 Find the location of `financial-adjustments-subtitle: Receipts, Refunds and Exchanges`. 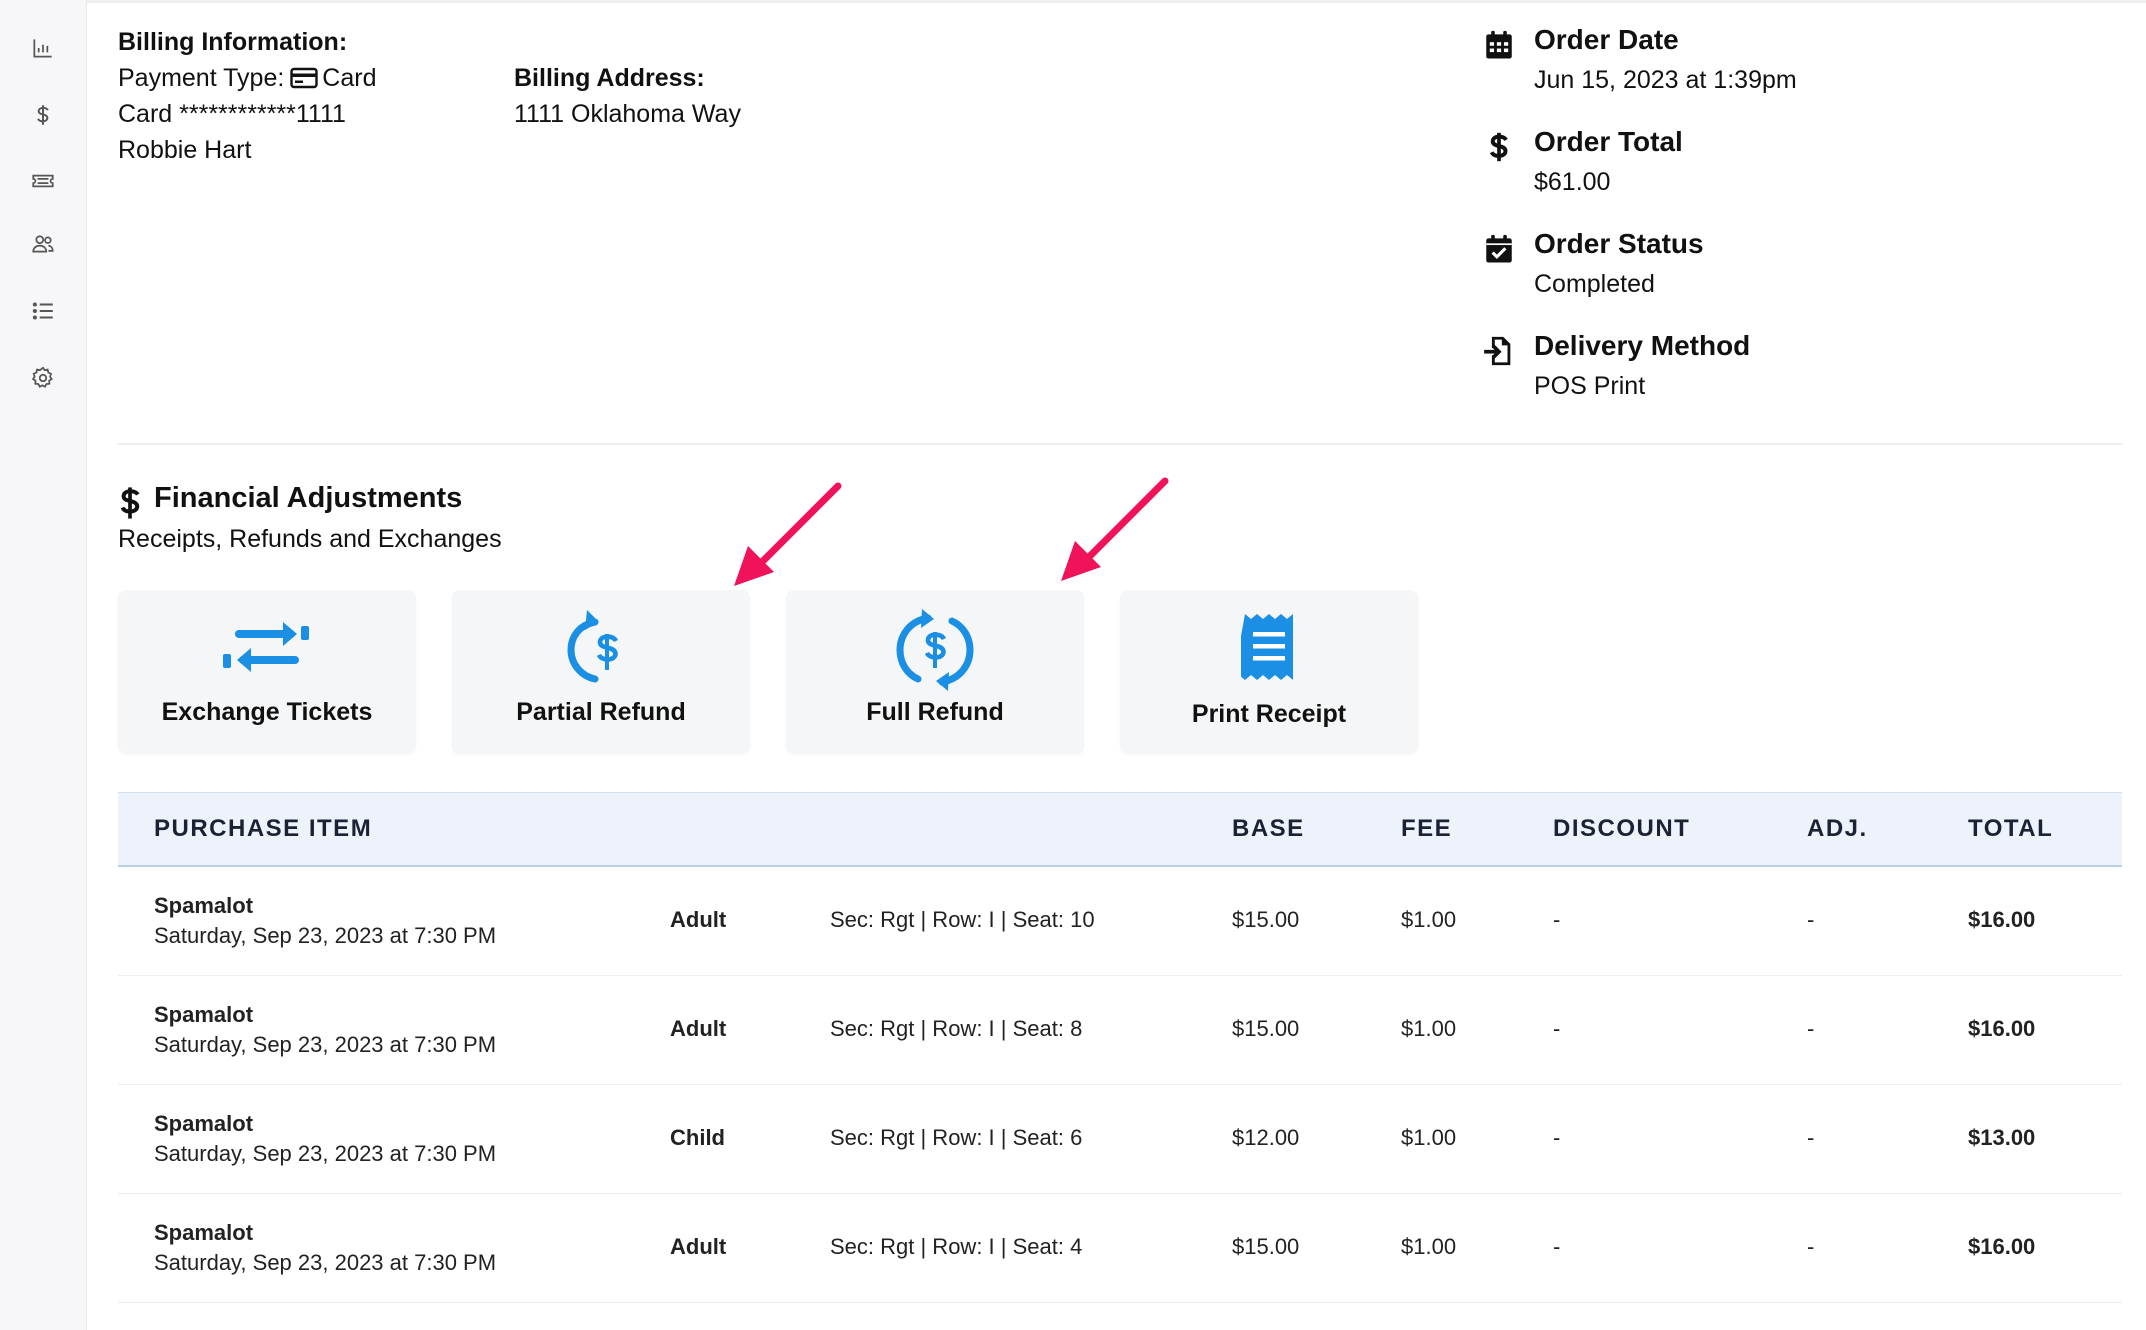

financial-adjustments-subtitle: Receipts, Refunds and Exchanges is located at coordinates (310, 539).